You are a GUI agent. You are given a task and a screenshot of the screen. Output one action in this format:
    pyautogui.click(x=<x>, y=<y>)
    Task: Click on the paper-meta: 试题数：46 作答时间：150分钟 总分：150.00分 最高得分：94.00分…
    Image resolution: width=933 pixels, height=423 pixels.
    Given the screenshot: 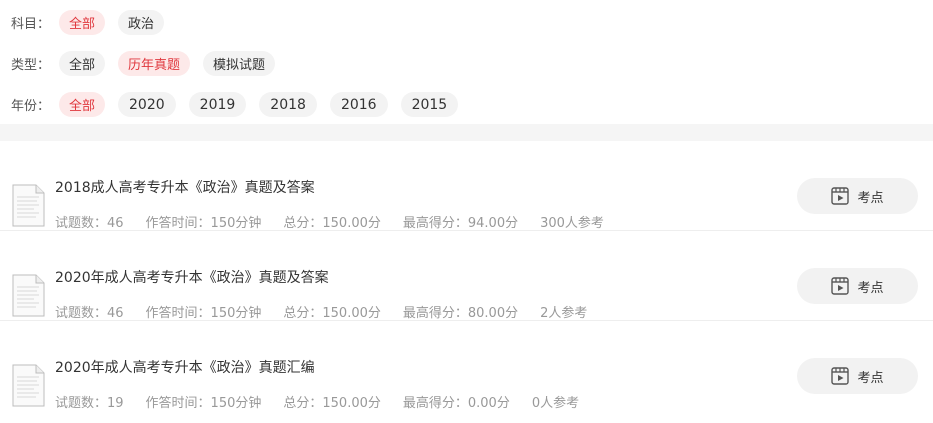 What is the action you would take?
    pyautogui.click(x=340, y=221)
    